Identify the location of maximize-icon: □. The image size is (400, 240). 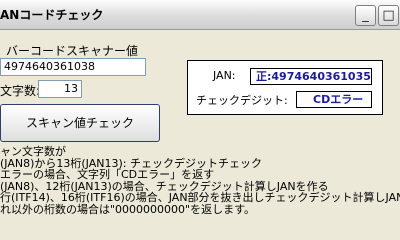
(388, 15).